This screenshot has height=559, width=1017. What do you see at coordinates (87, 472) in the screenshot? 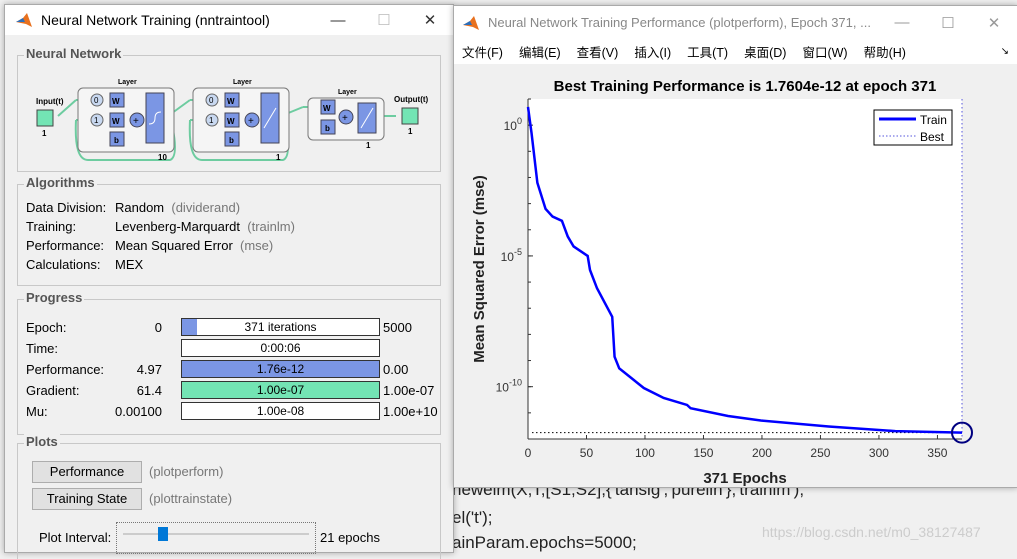
I see `performance-plot-button: Performance` at bounding box center [87, 472].